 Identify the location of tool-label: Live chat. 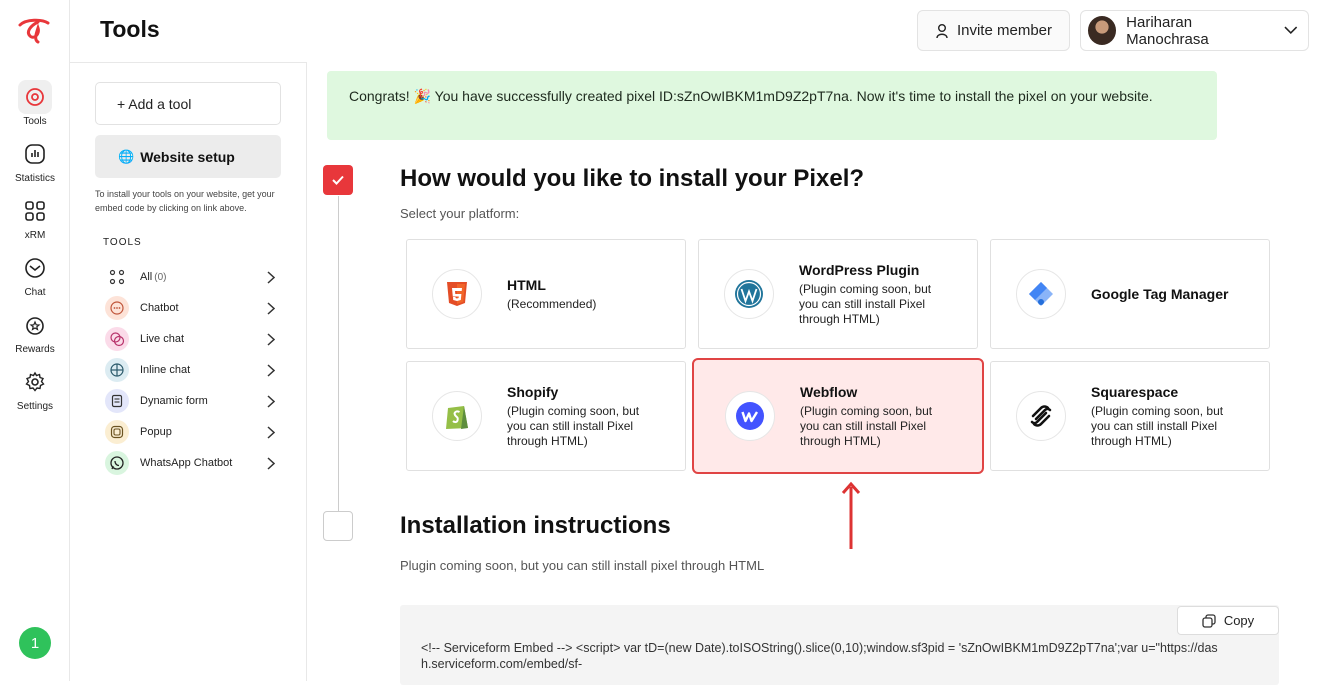
(162, 339).